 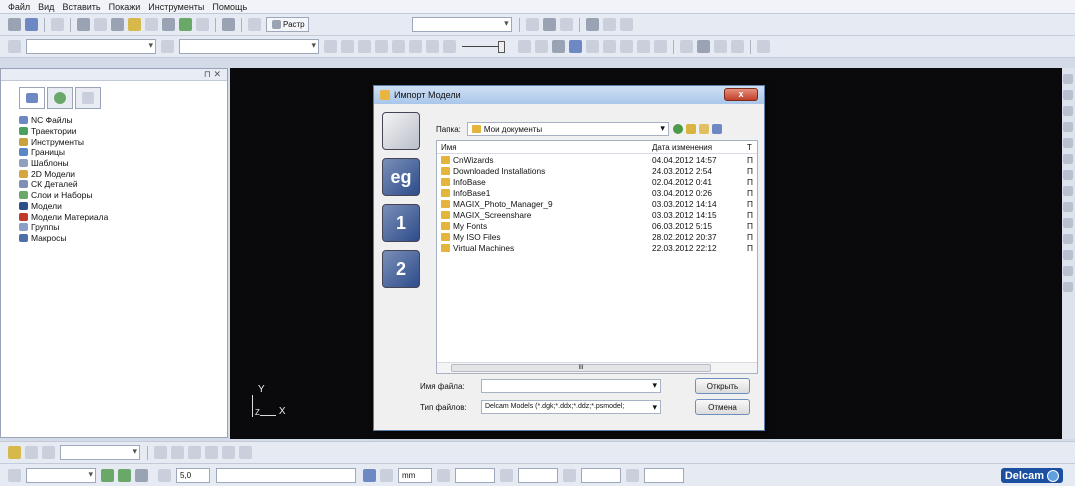 I want to click on iso-view-icon, so click(x=1068, y=79).